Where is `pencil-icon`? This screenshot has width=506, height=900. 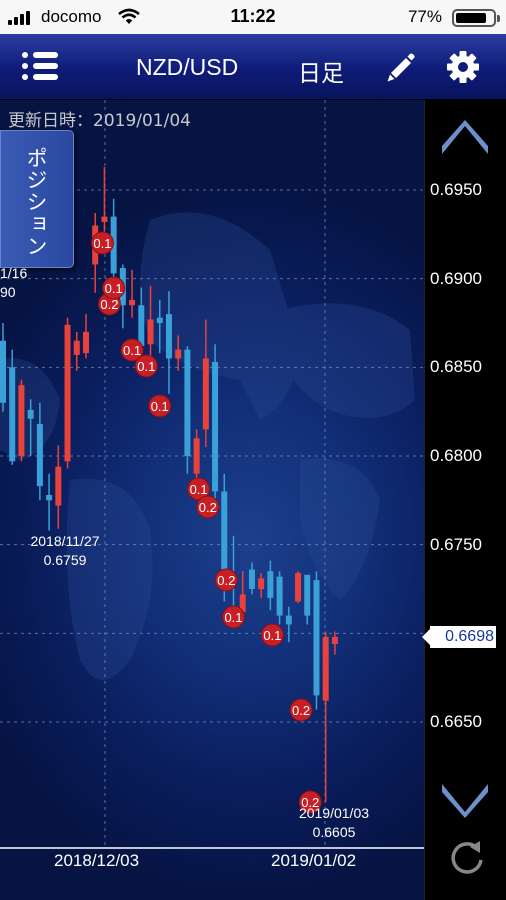
pencil-icon is located at coordinates (400, 68).